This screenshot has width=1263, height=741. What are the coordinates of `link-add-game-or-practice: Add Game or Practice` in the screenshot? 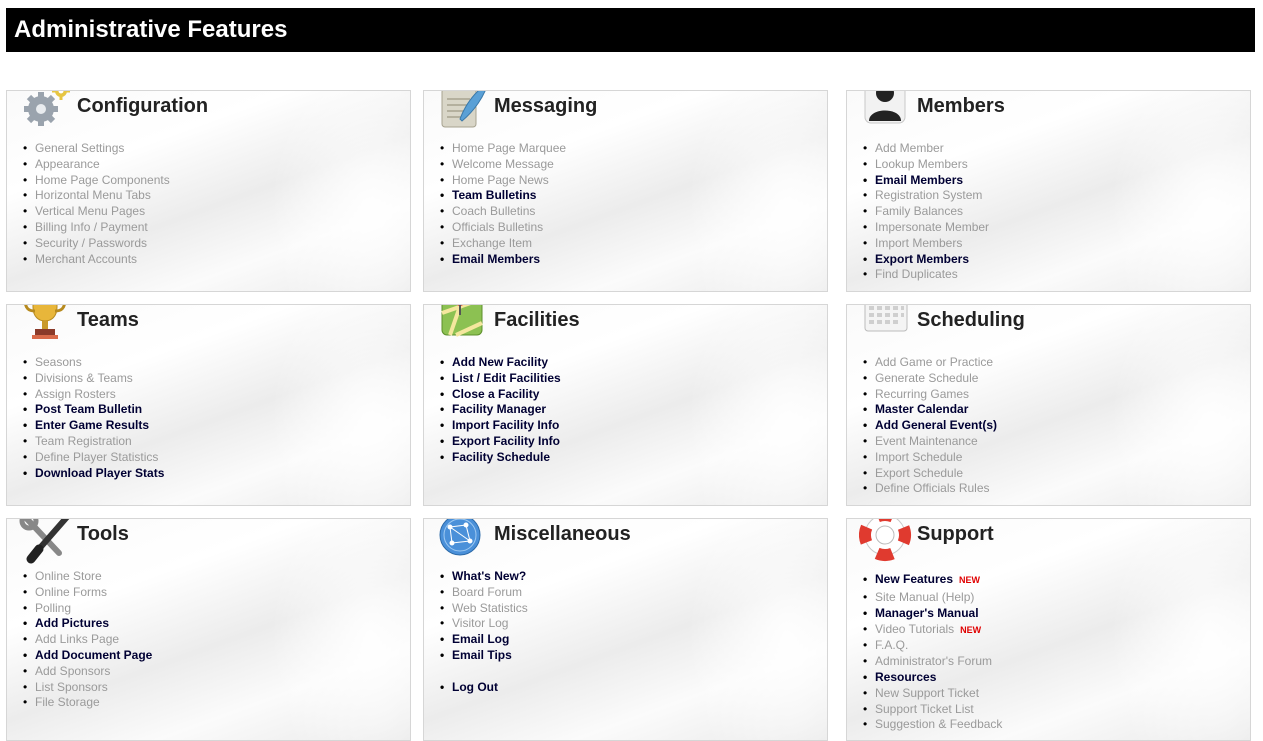 It's located at (930, 363).